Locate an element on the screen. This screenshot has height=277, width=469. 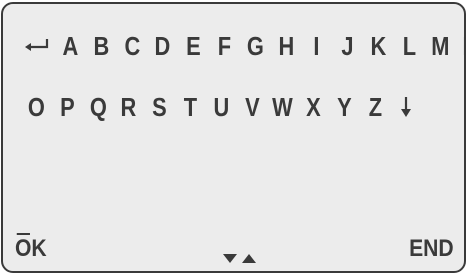
key-w: W is located at coordinates (283, 107).